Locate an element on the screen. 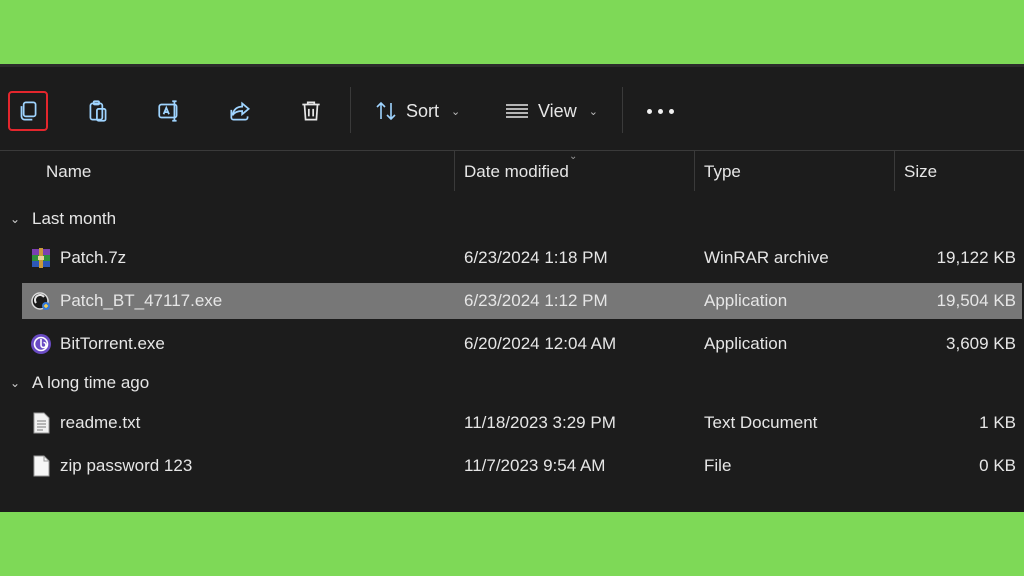  delete-icon is located at coordinates (311, 111).